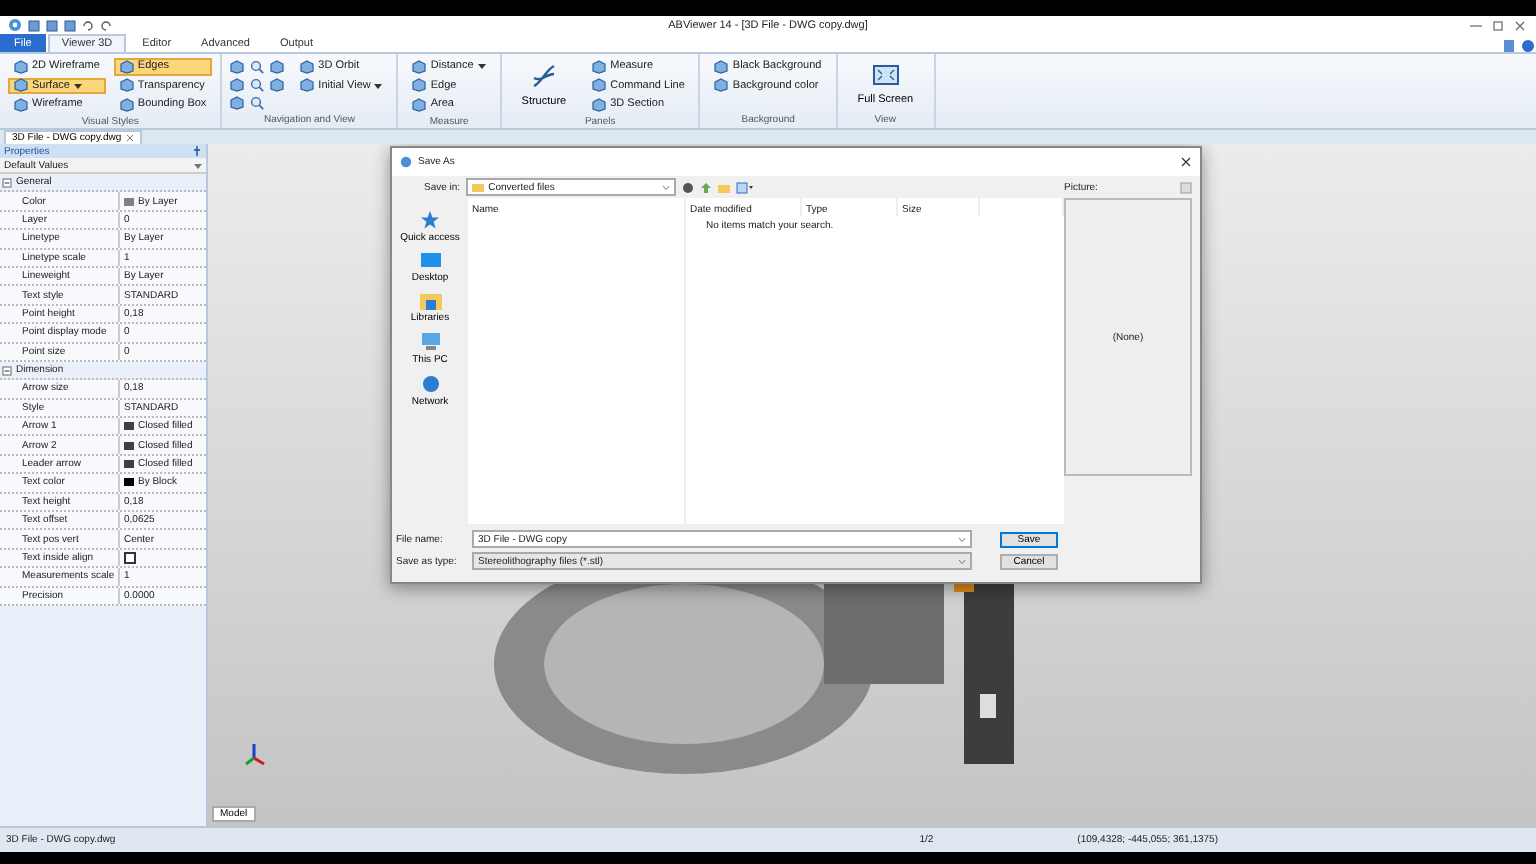  What do you see at coordinates (130, 558) in the screenshot?
I see `checkbox` at bounding box center [130, 558].